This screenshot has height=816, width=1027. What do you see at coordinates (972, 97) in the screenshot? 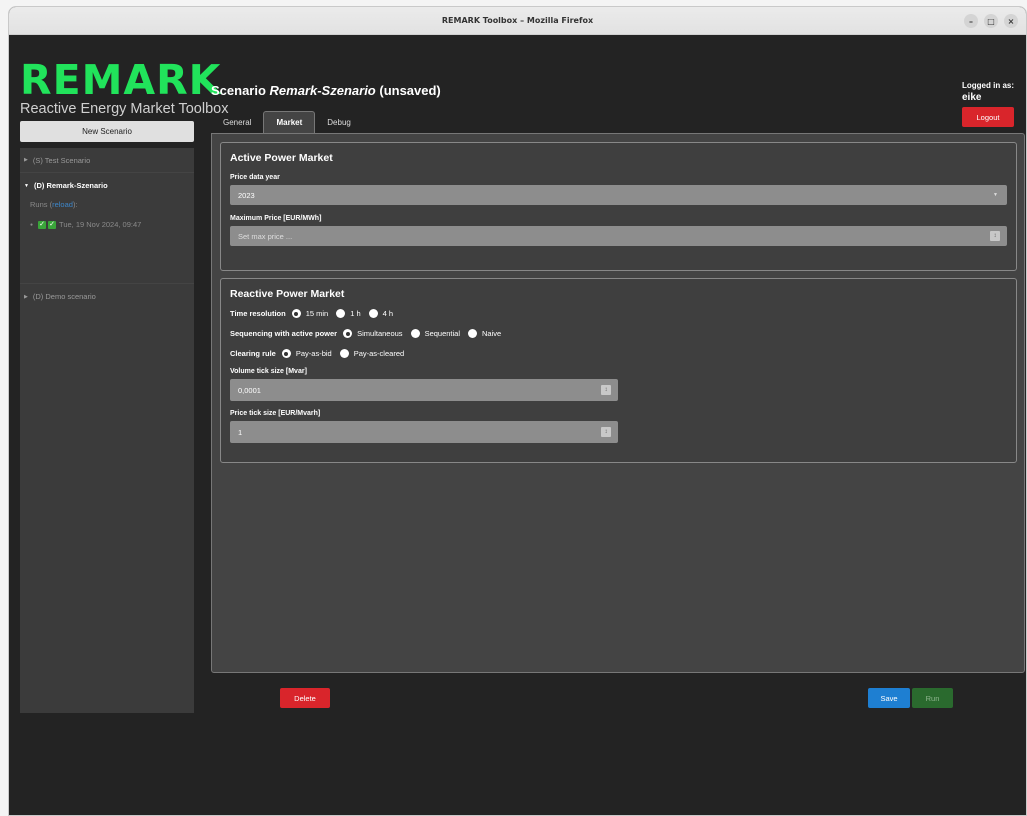
I see `username: eike` at bounding box center [972, 97].